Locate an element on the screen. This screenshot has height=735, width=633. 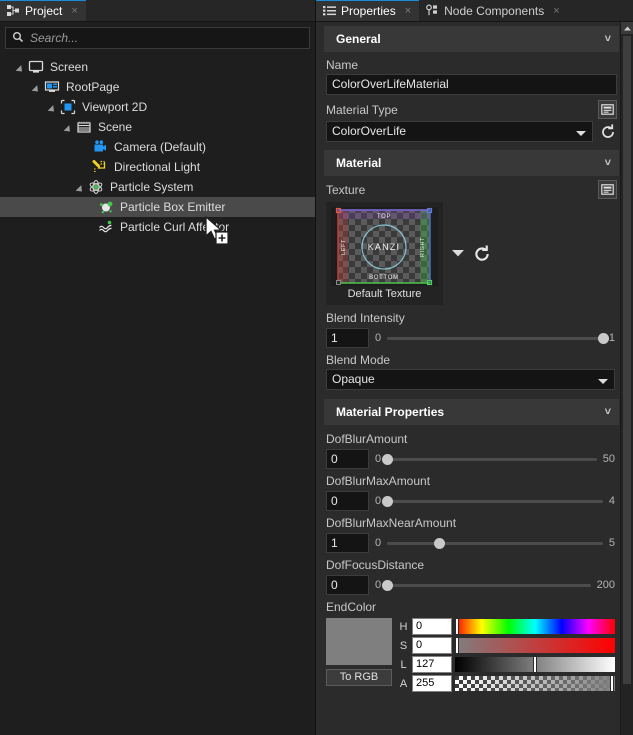
endcolor-left: To RGB is located at coordinates (359, 655).